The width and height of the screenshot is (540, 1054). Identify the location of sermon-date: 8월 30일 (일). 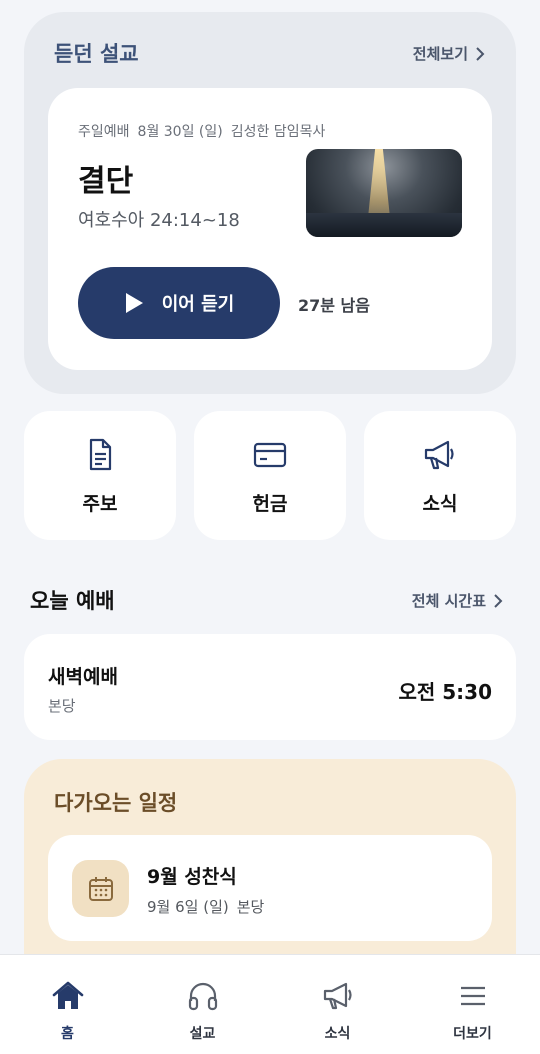
(180, 132).